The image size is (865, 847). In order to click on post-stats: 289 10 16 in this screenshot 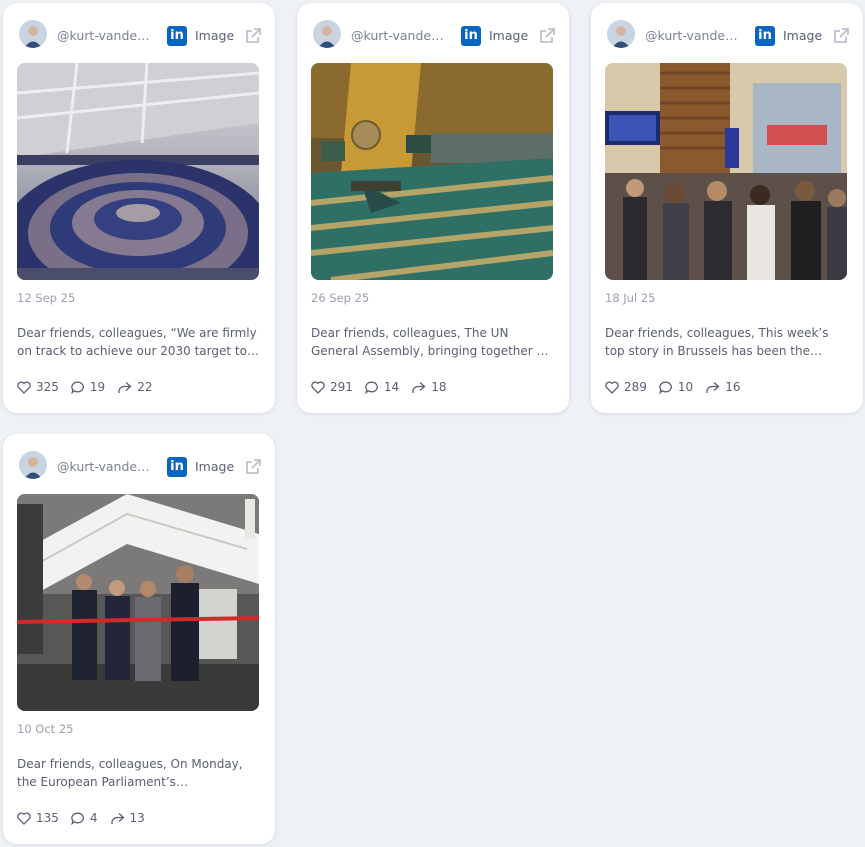, I will do `click(678, 387)`.